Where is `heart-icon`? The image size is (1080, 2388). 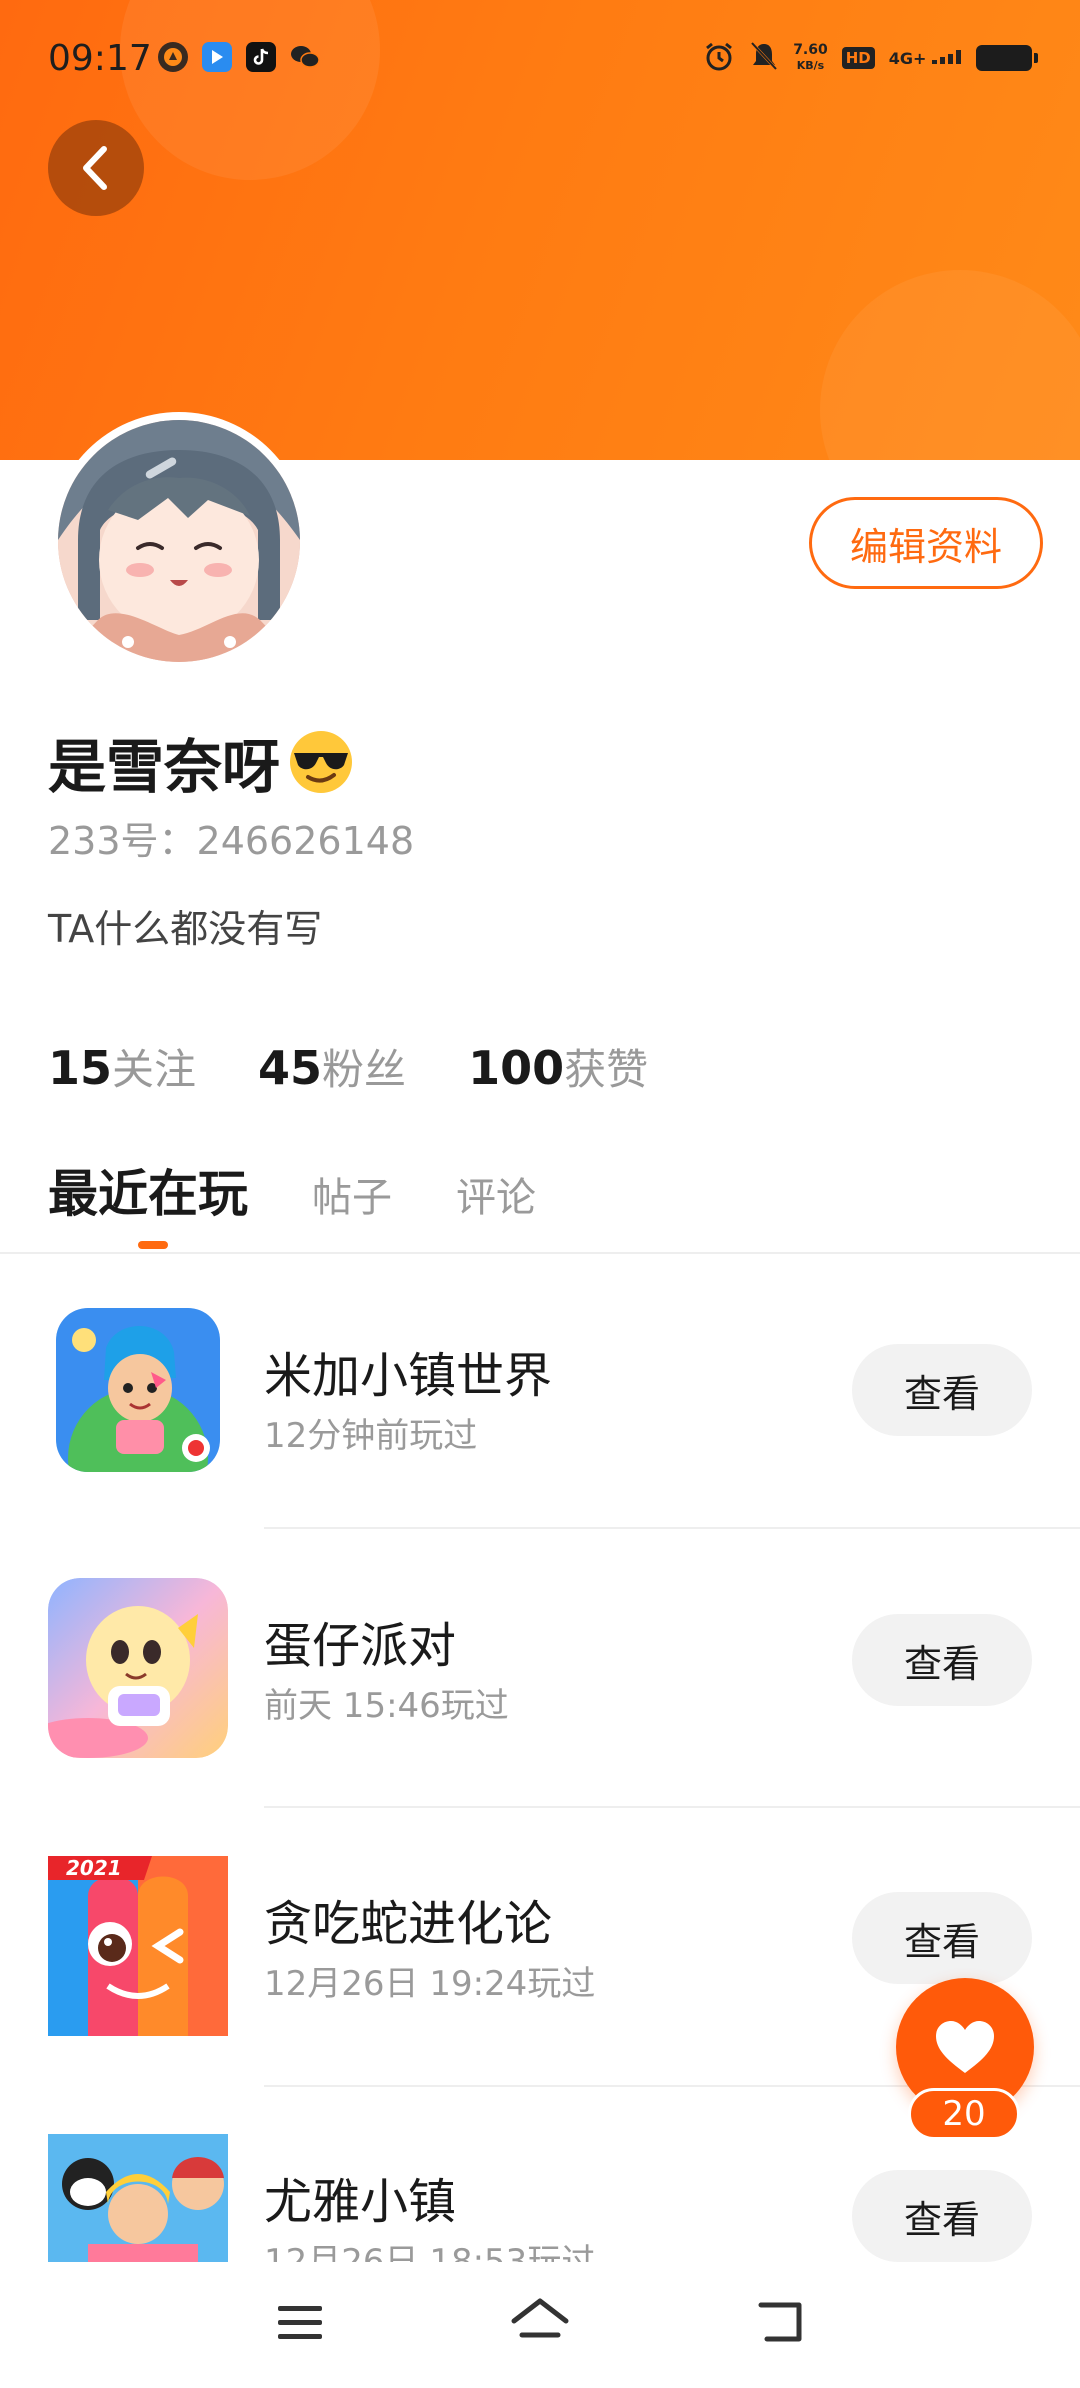 heart-icon is located at coordinates (965, 2047).